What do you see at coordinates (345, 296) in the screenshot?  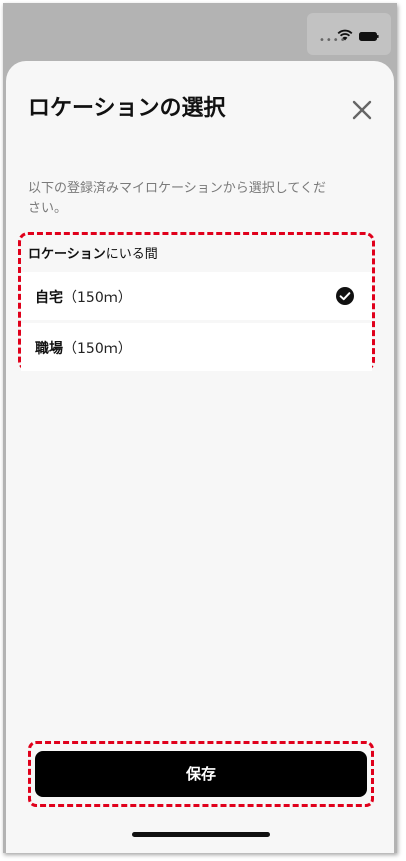 I see `check-circle-icon` at bounding box center [345, 296].